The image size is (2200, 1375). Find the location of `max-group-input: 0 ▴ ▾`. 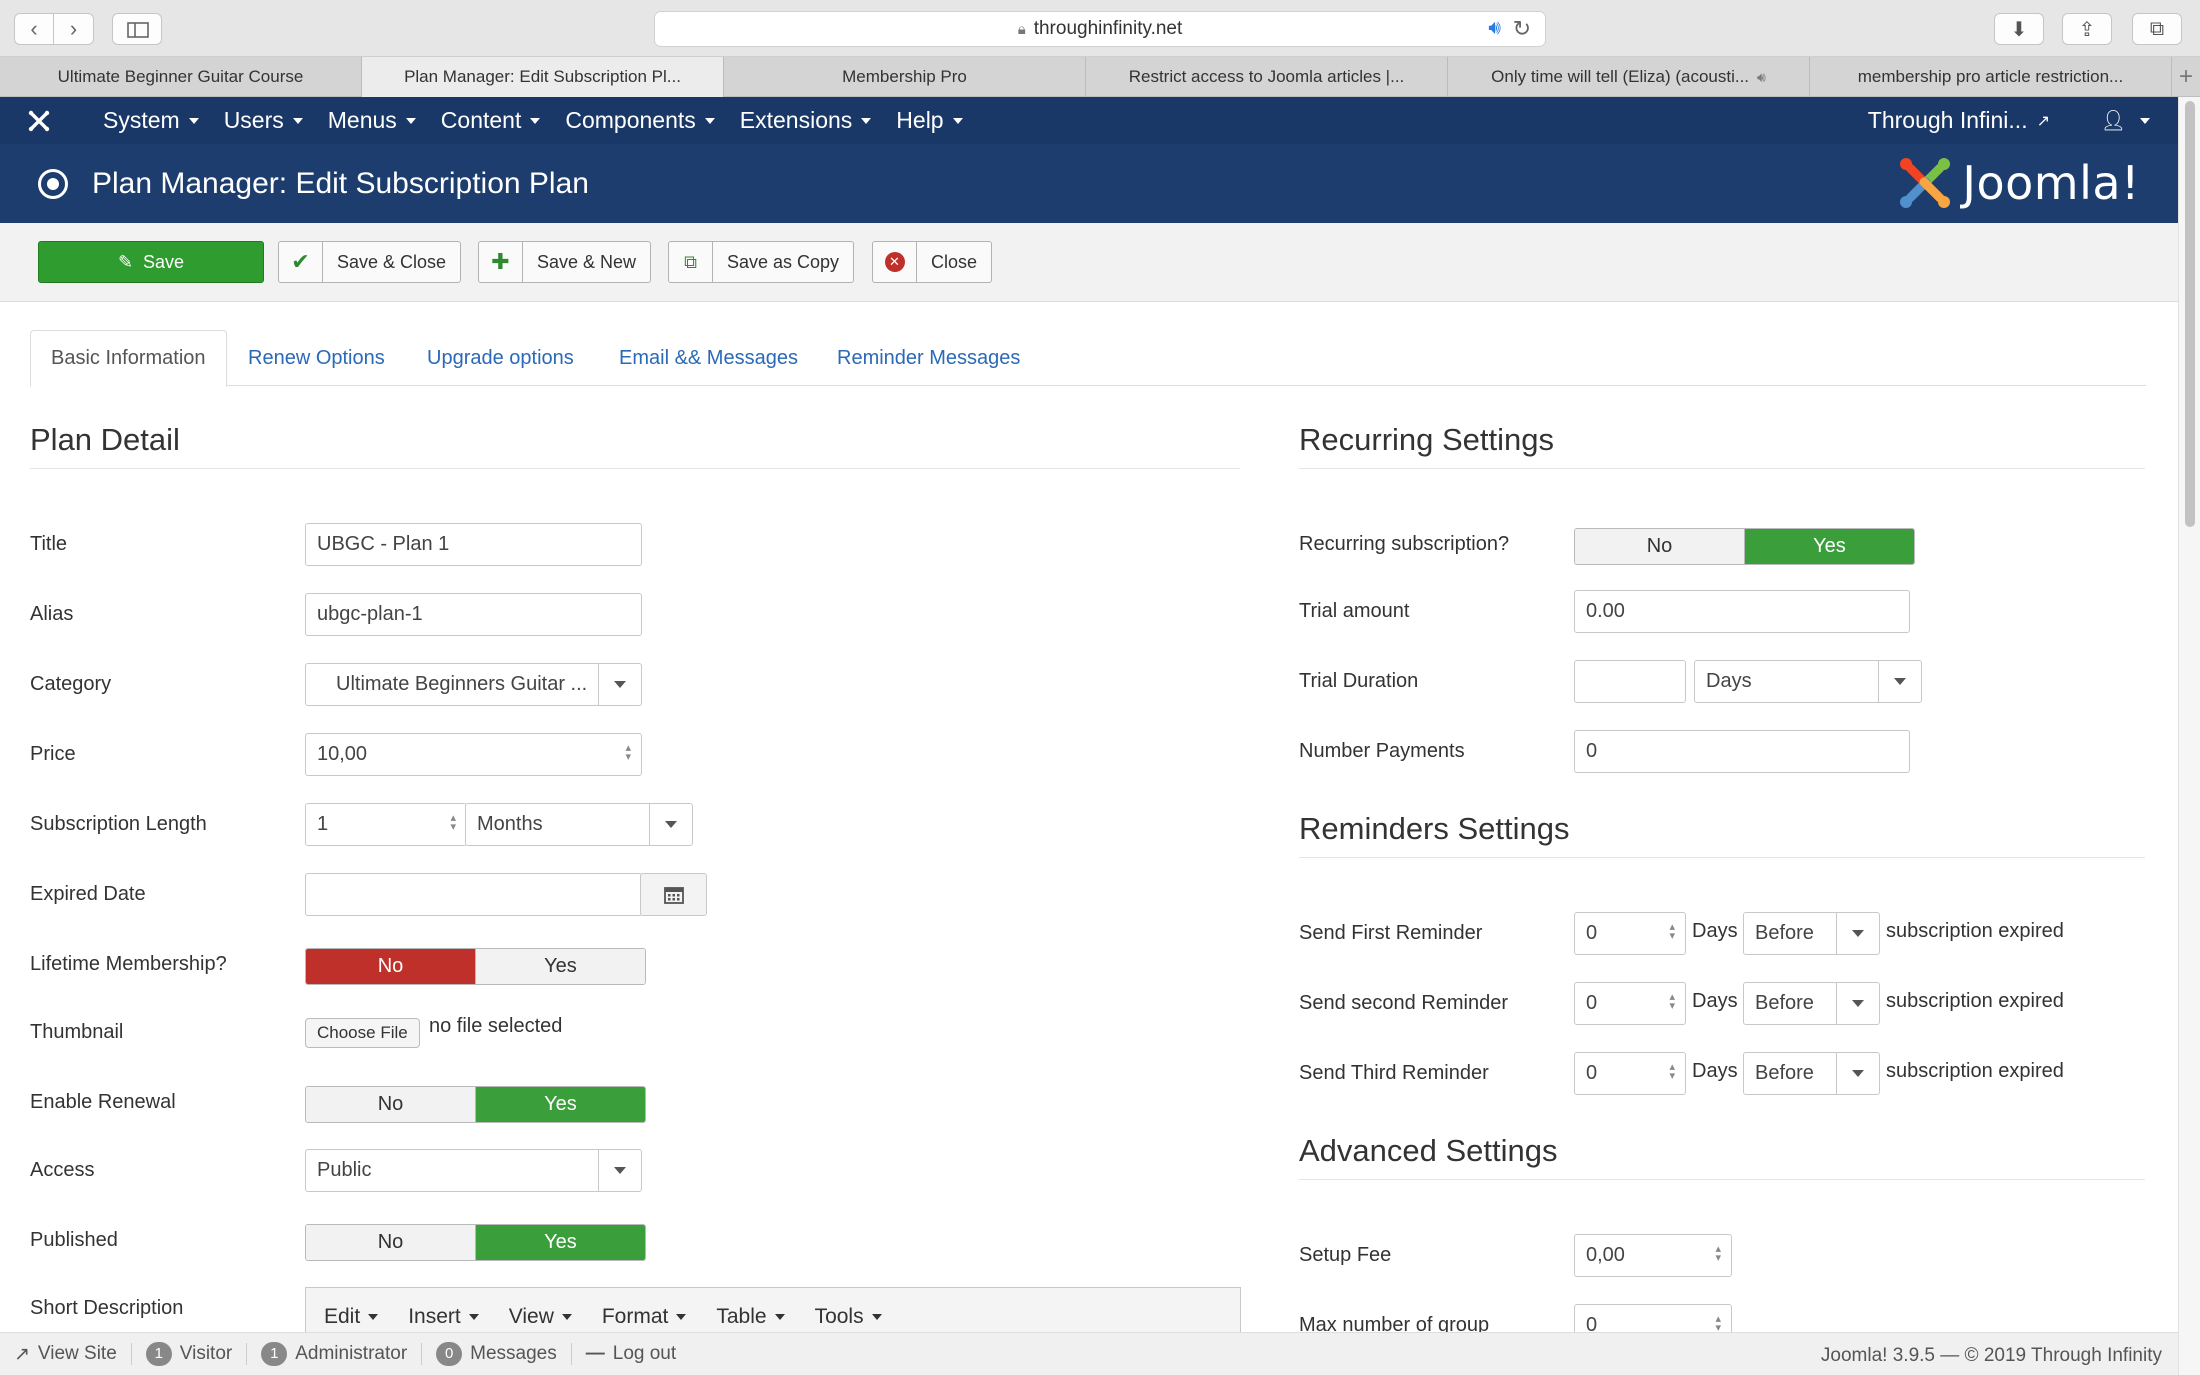

max-group-input: 0 ▴ ▾ is located at coordinates (1653, 1318).